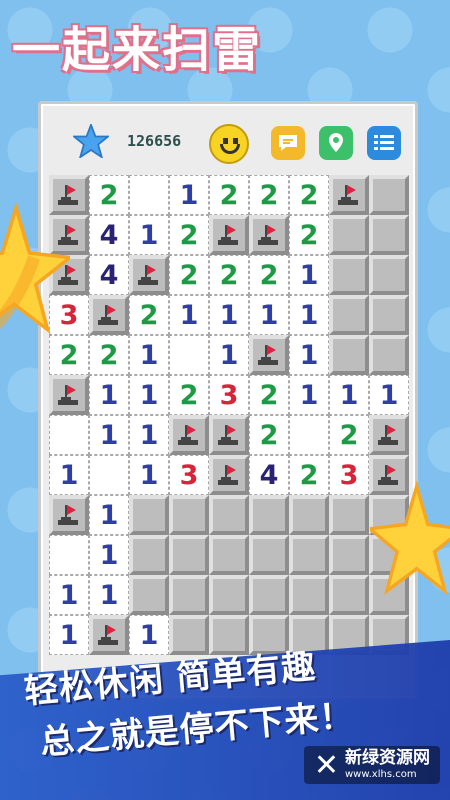 The height and width of the screenshot is (800, 450). What do you see at coordinates (229, 144) in the screenshot?
I see `smiley-face-icon` at bounding box center [229, 144].